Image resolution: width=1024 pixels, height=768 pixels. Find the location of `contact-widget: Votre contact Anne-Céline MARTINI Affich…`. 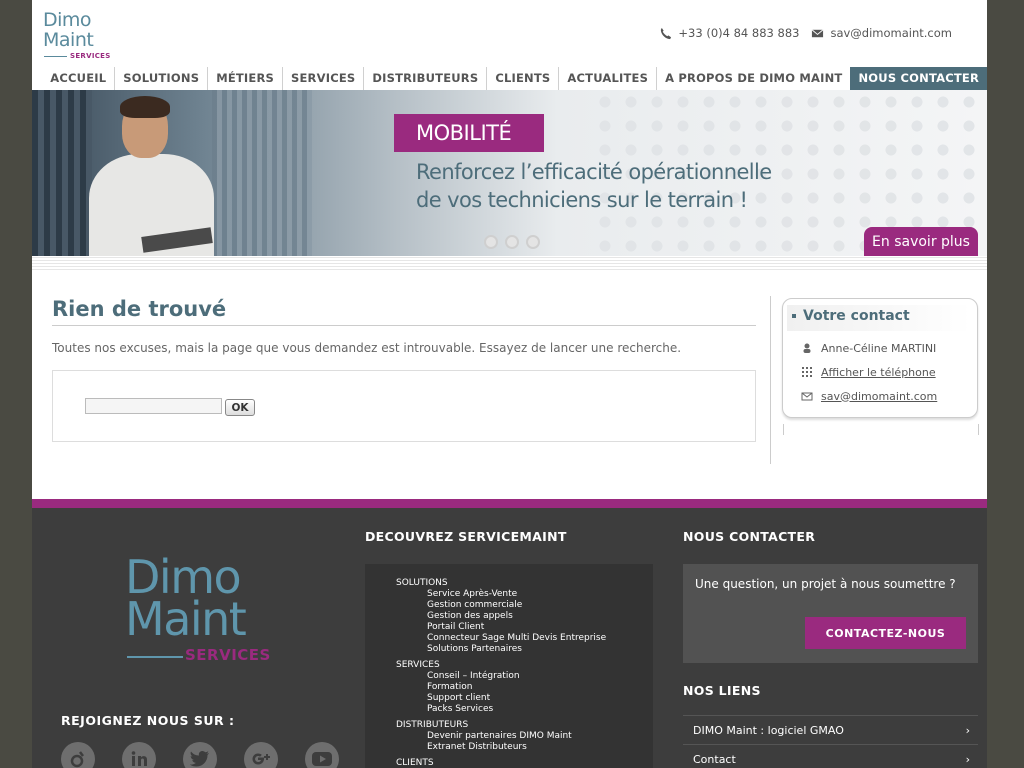

contact-widget: Votre contact Anne-Céline MARTINI Affich… is located at coordinates (880, 366).